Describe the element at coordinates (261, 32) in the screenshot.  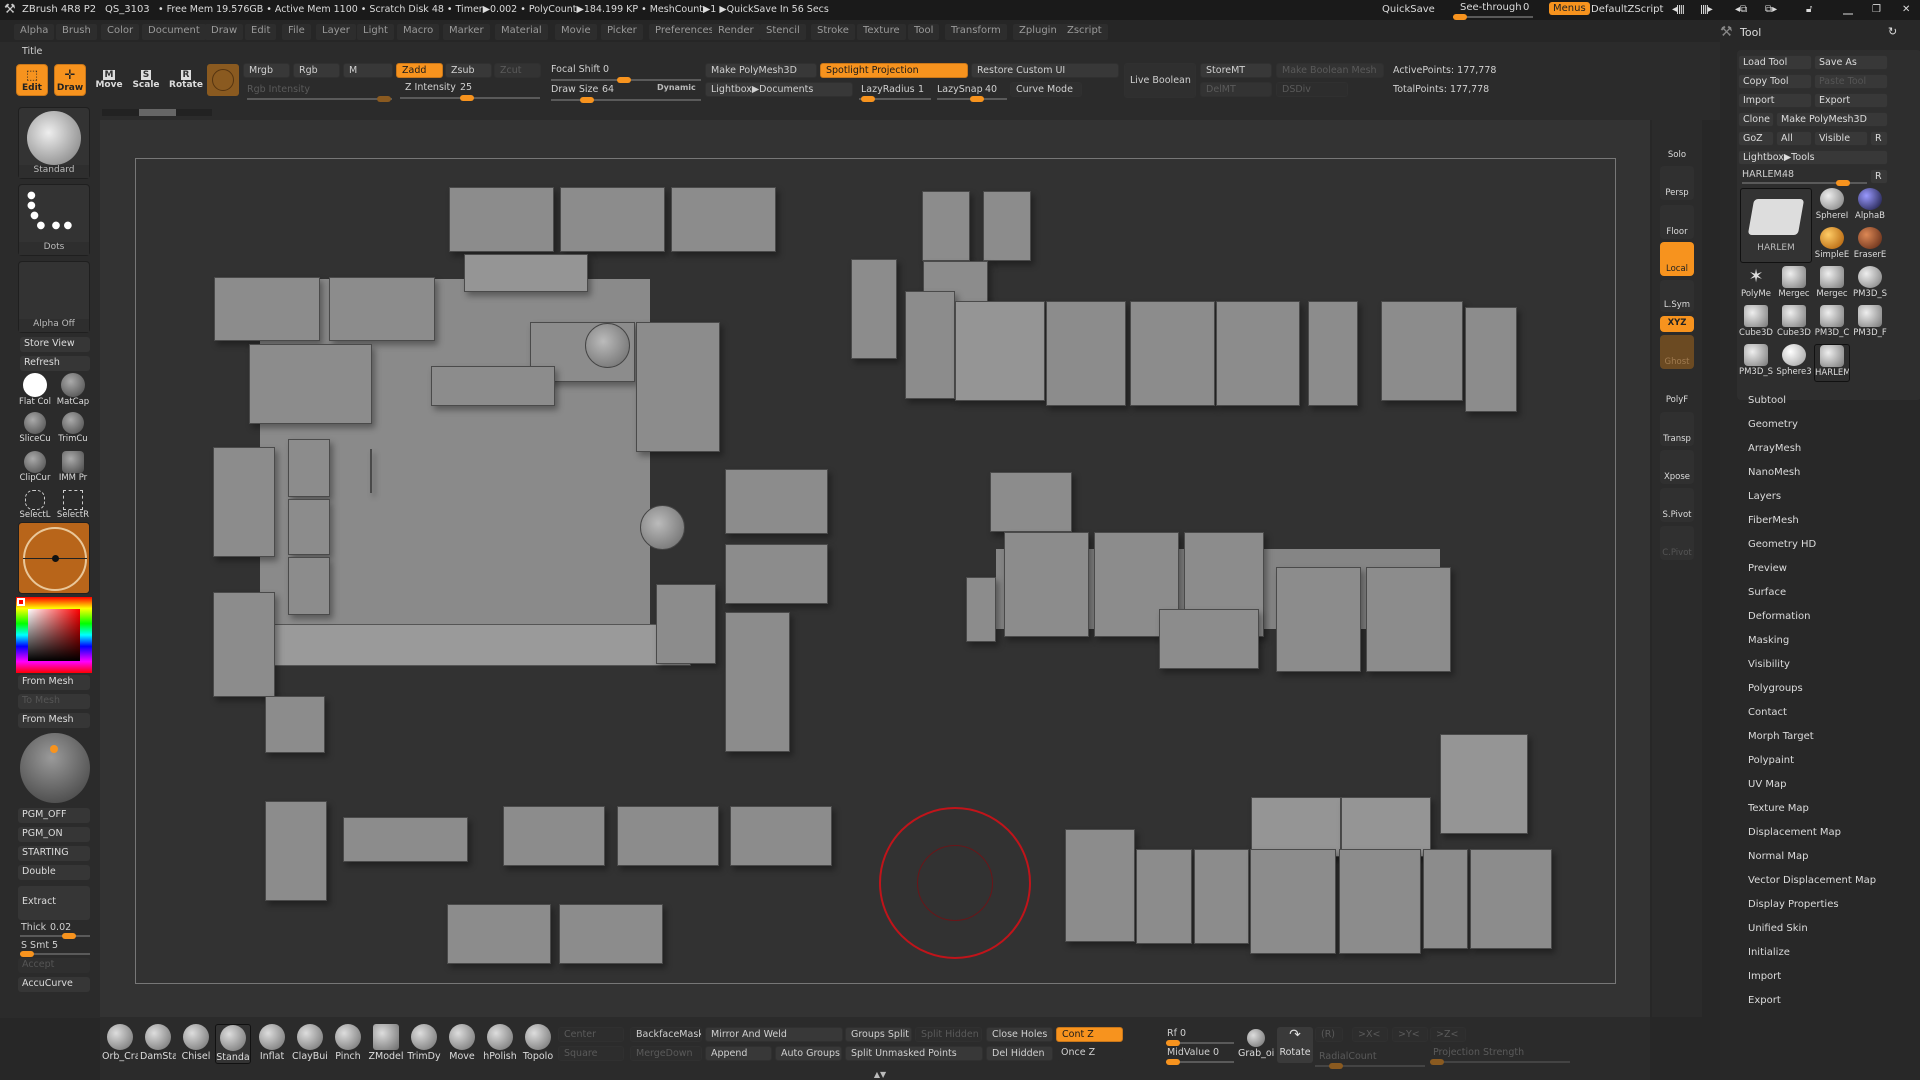
I see `menu-edit: Edit` at that location.